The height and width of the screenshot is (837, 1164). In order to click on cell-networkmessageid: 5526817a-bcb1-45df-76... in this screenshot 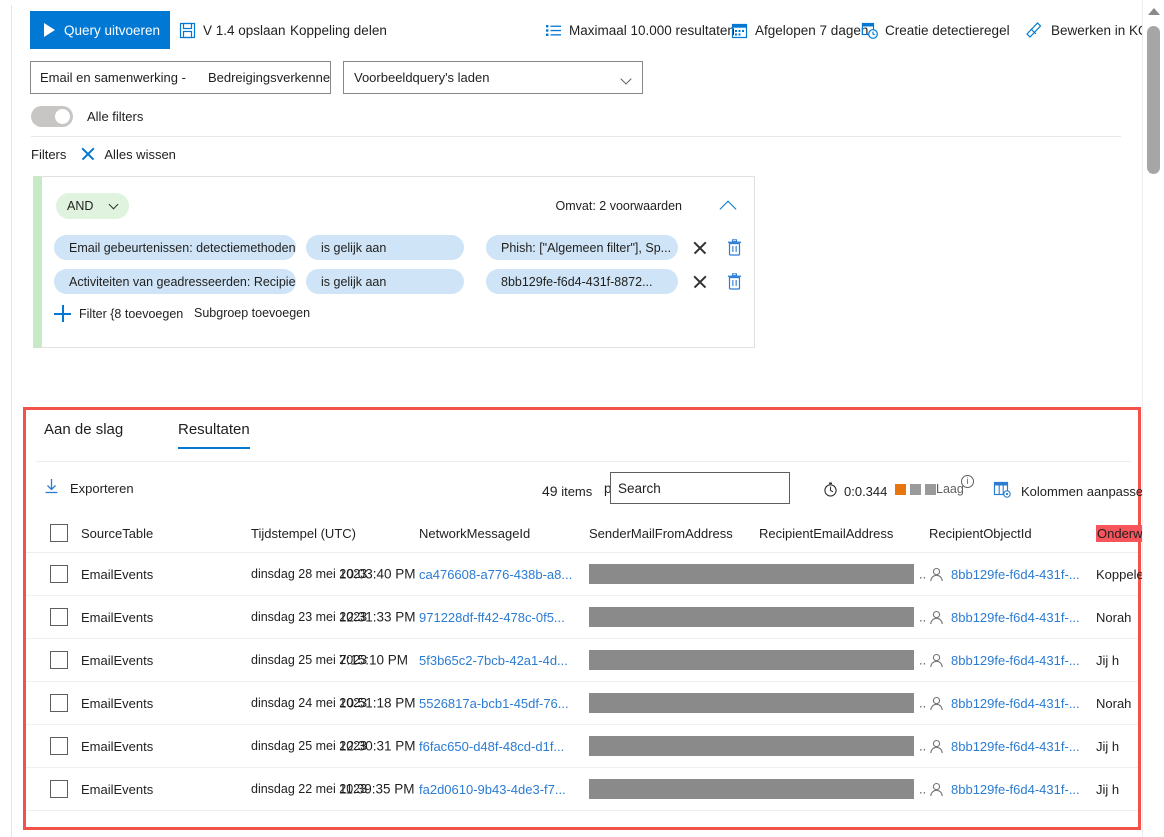, I will do `click(504, 703)`.